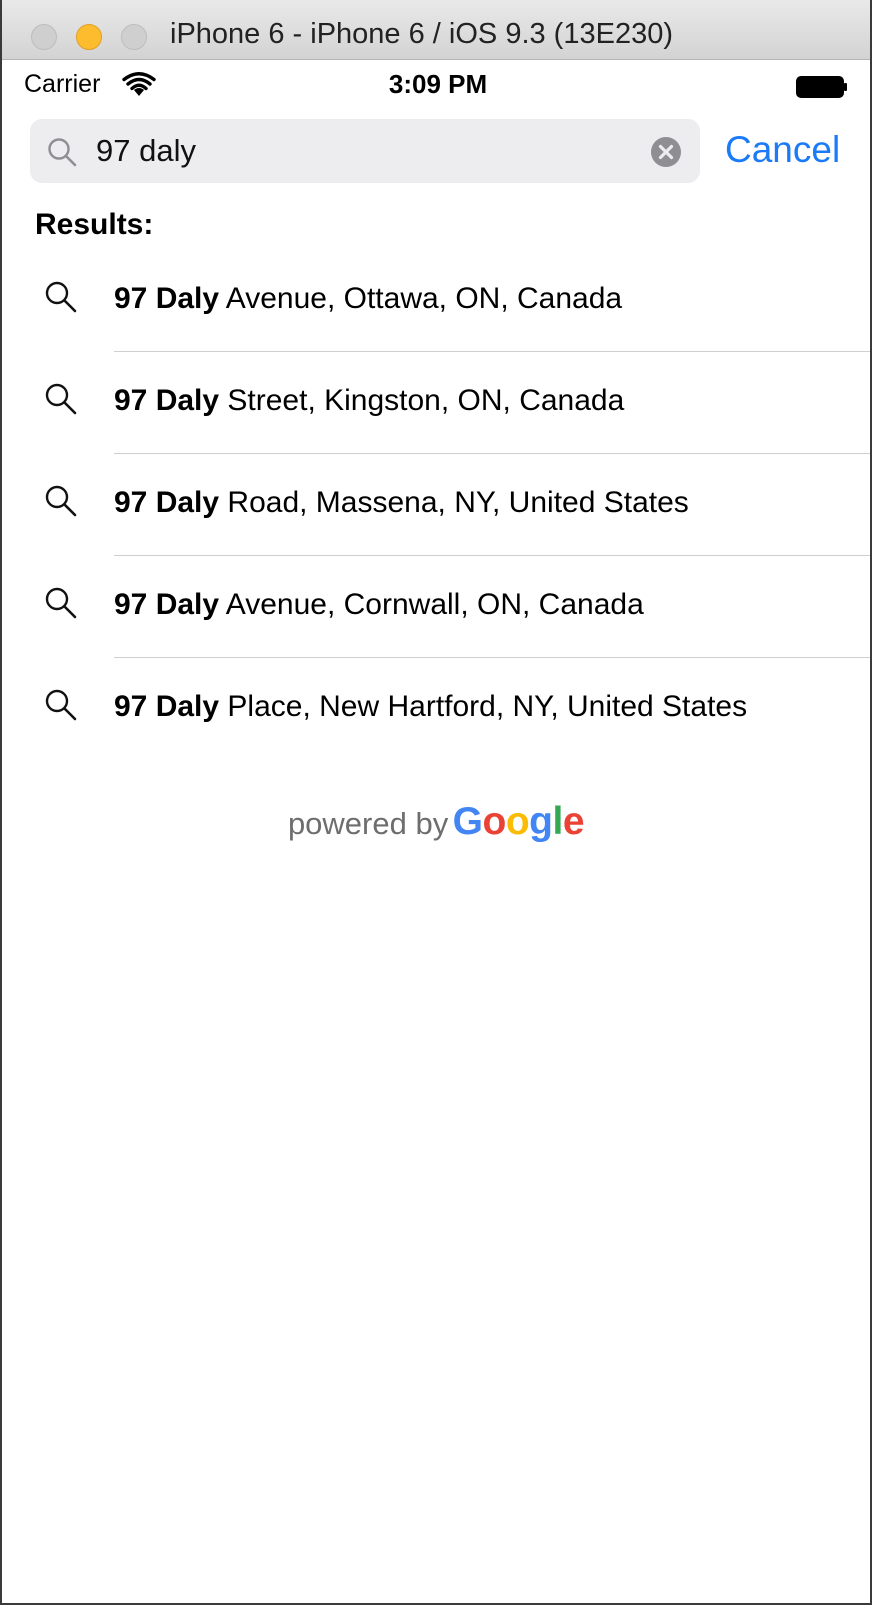  I want to click on cancel-button: Cancel, so click(782, 150).